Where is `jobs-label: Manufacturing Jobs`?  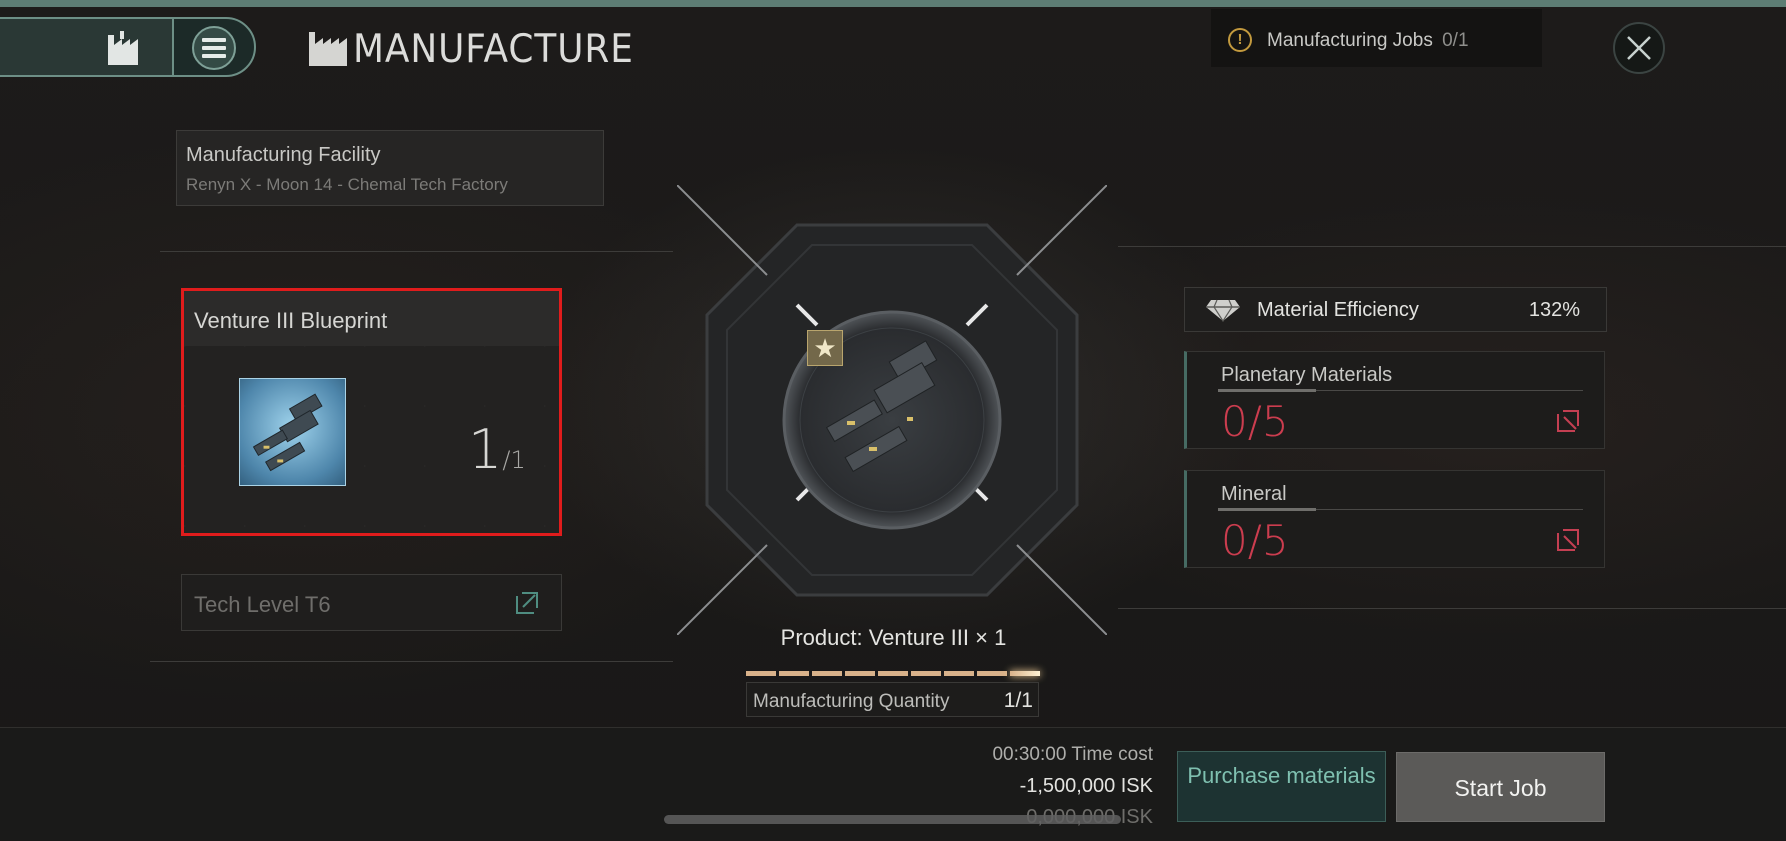
jobs-label: Manufacturing Jobs is located at coordinates (1350, 40).